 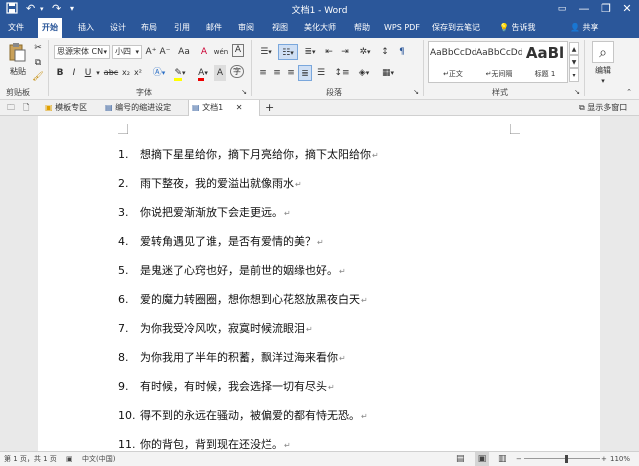 I want to click on new-file-icon: 🗋, so click(x=27, y=108).